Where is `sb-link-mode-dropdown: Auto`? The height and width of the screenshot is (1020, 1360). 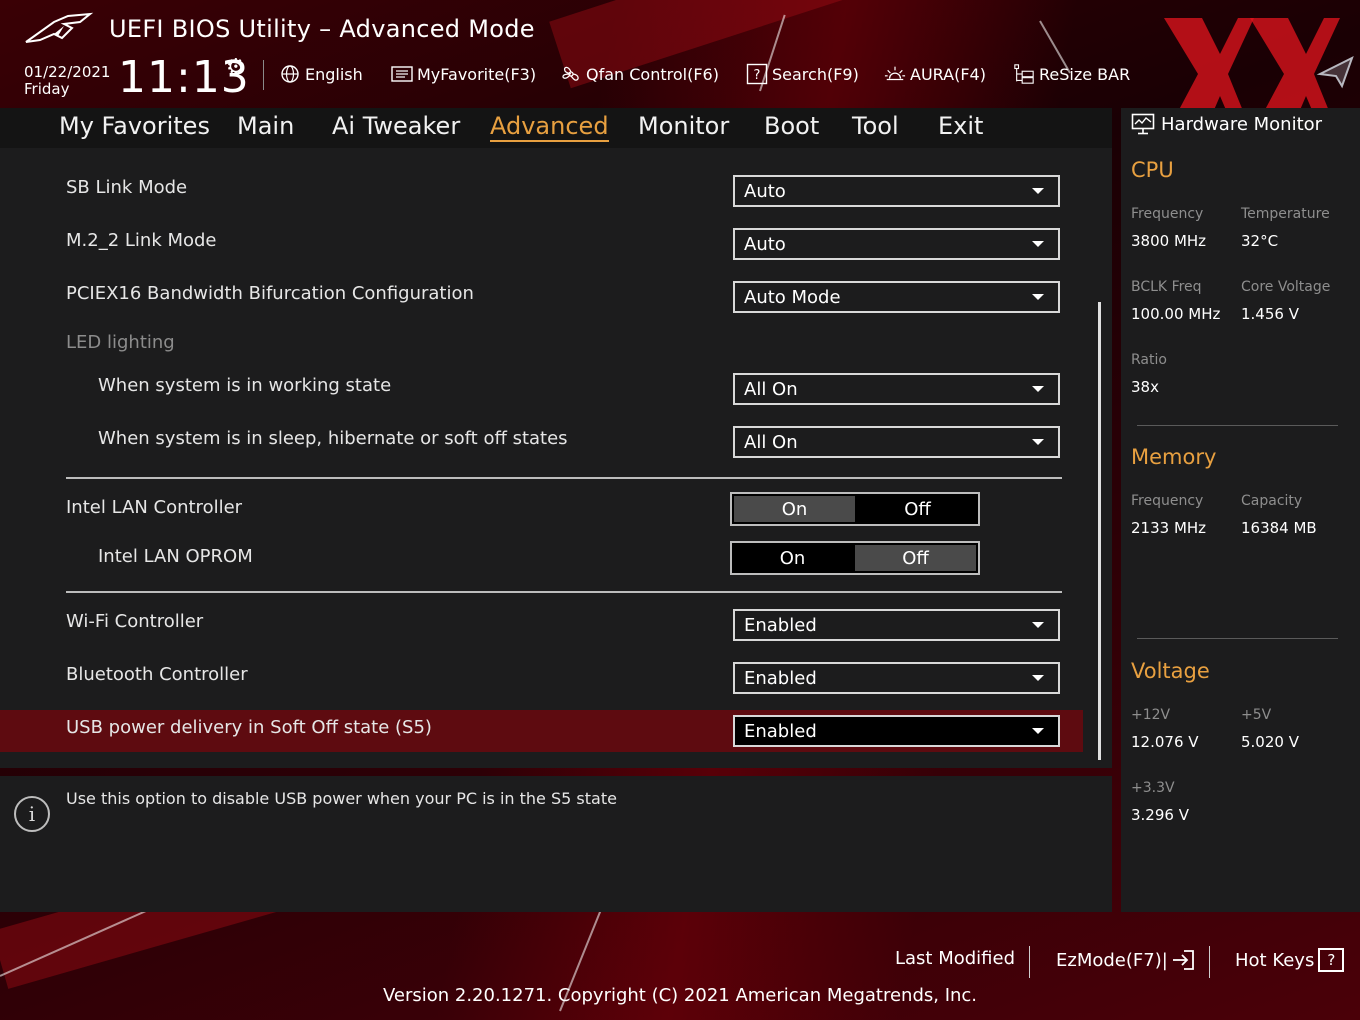
sb-link-mode-dropdown: Auto is located at coordinates (896, 191).